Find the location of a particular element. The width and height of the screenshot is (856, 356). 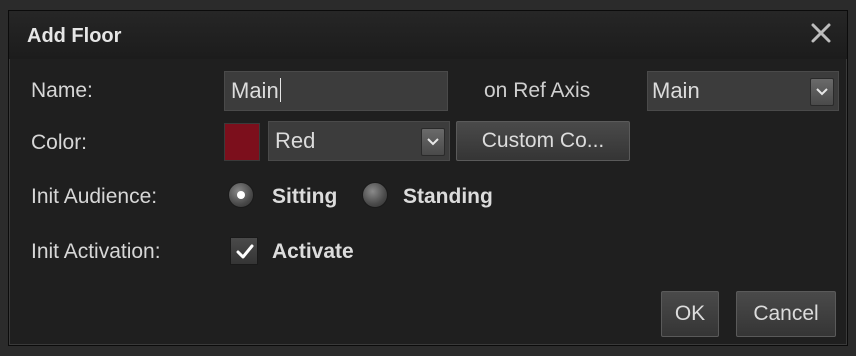

color-dropdown-button is located at coordinates (433, 142).